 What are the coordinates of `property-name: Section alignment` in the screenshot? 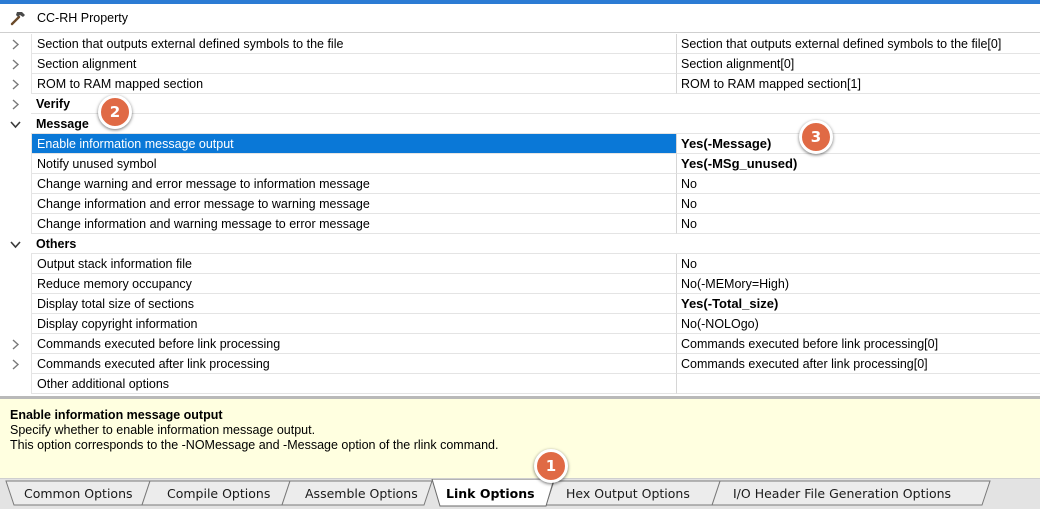 It's located at (353, 64).